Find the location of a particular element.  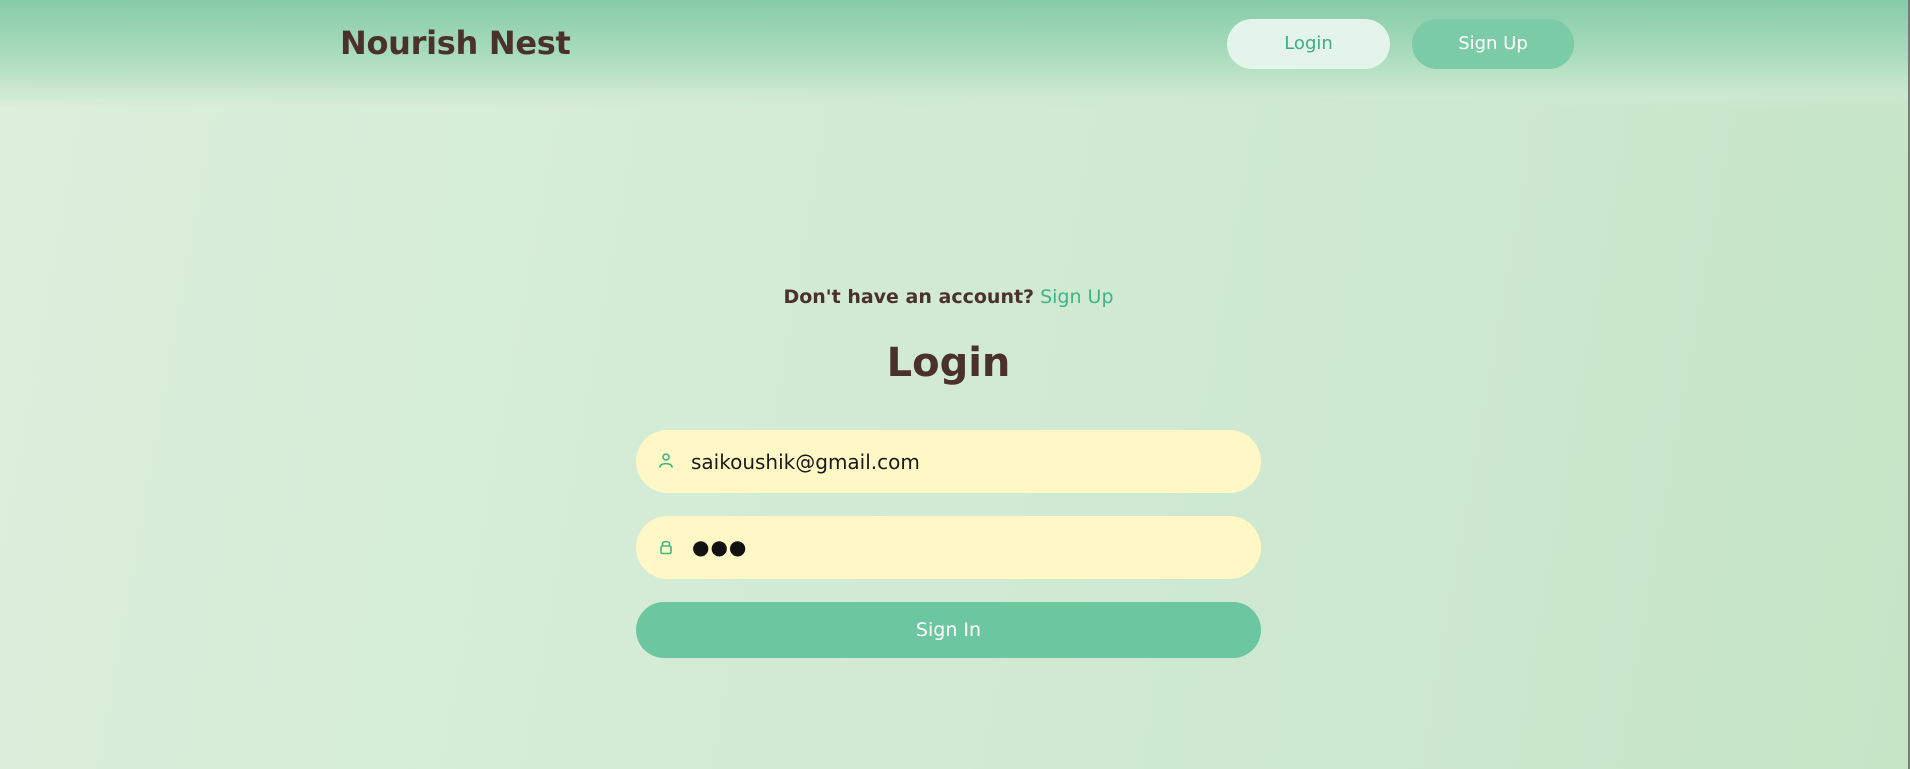

sign-in-button: Sign In is located at coordinates (948, 630).